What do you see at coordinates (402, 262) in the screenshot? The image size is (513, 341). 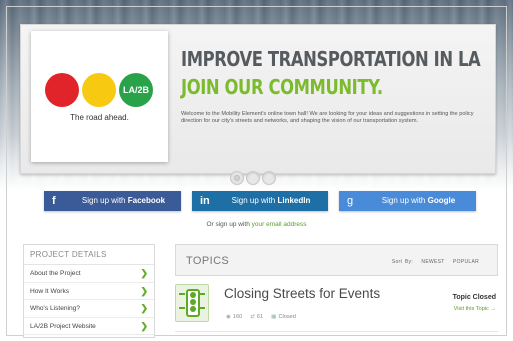 I see `sort-label: Sort By:` at bounding box center [402, 262].